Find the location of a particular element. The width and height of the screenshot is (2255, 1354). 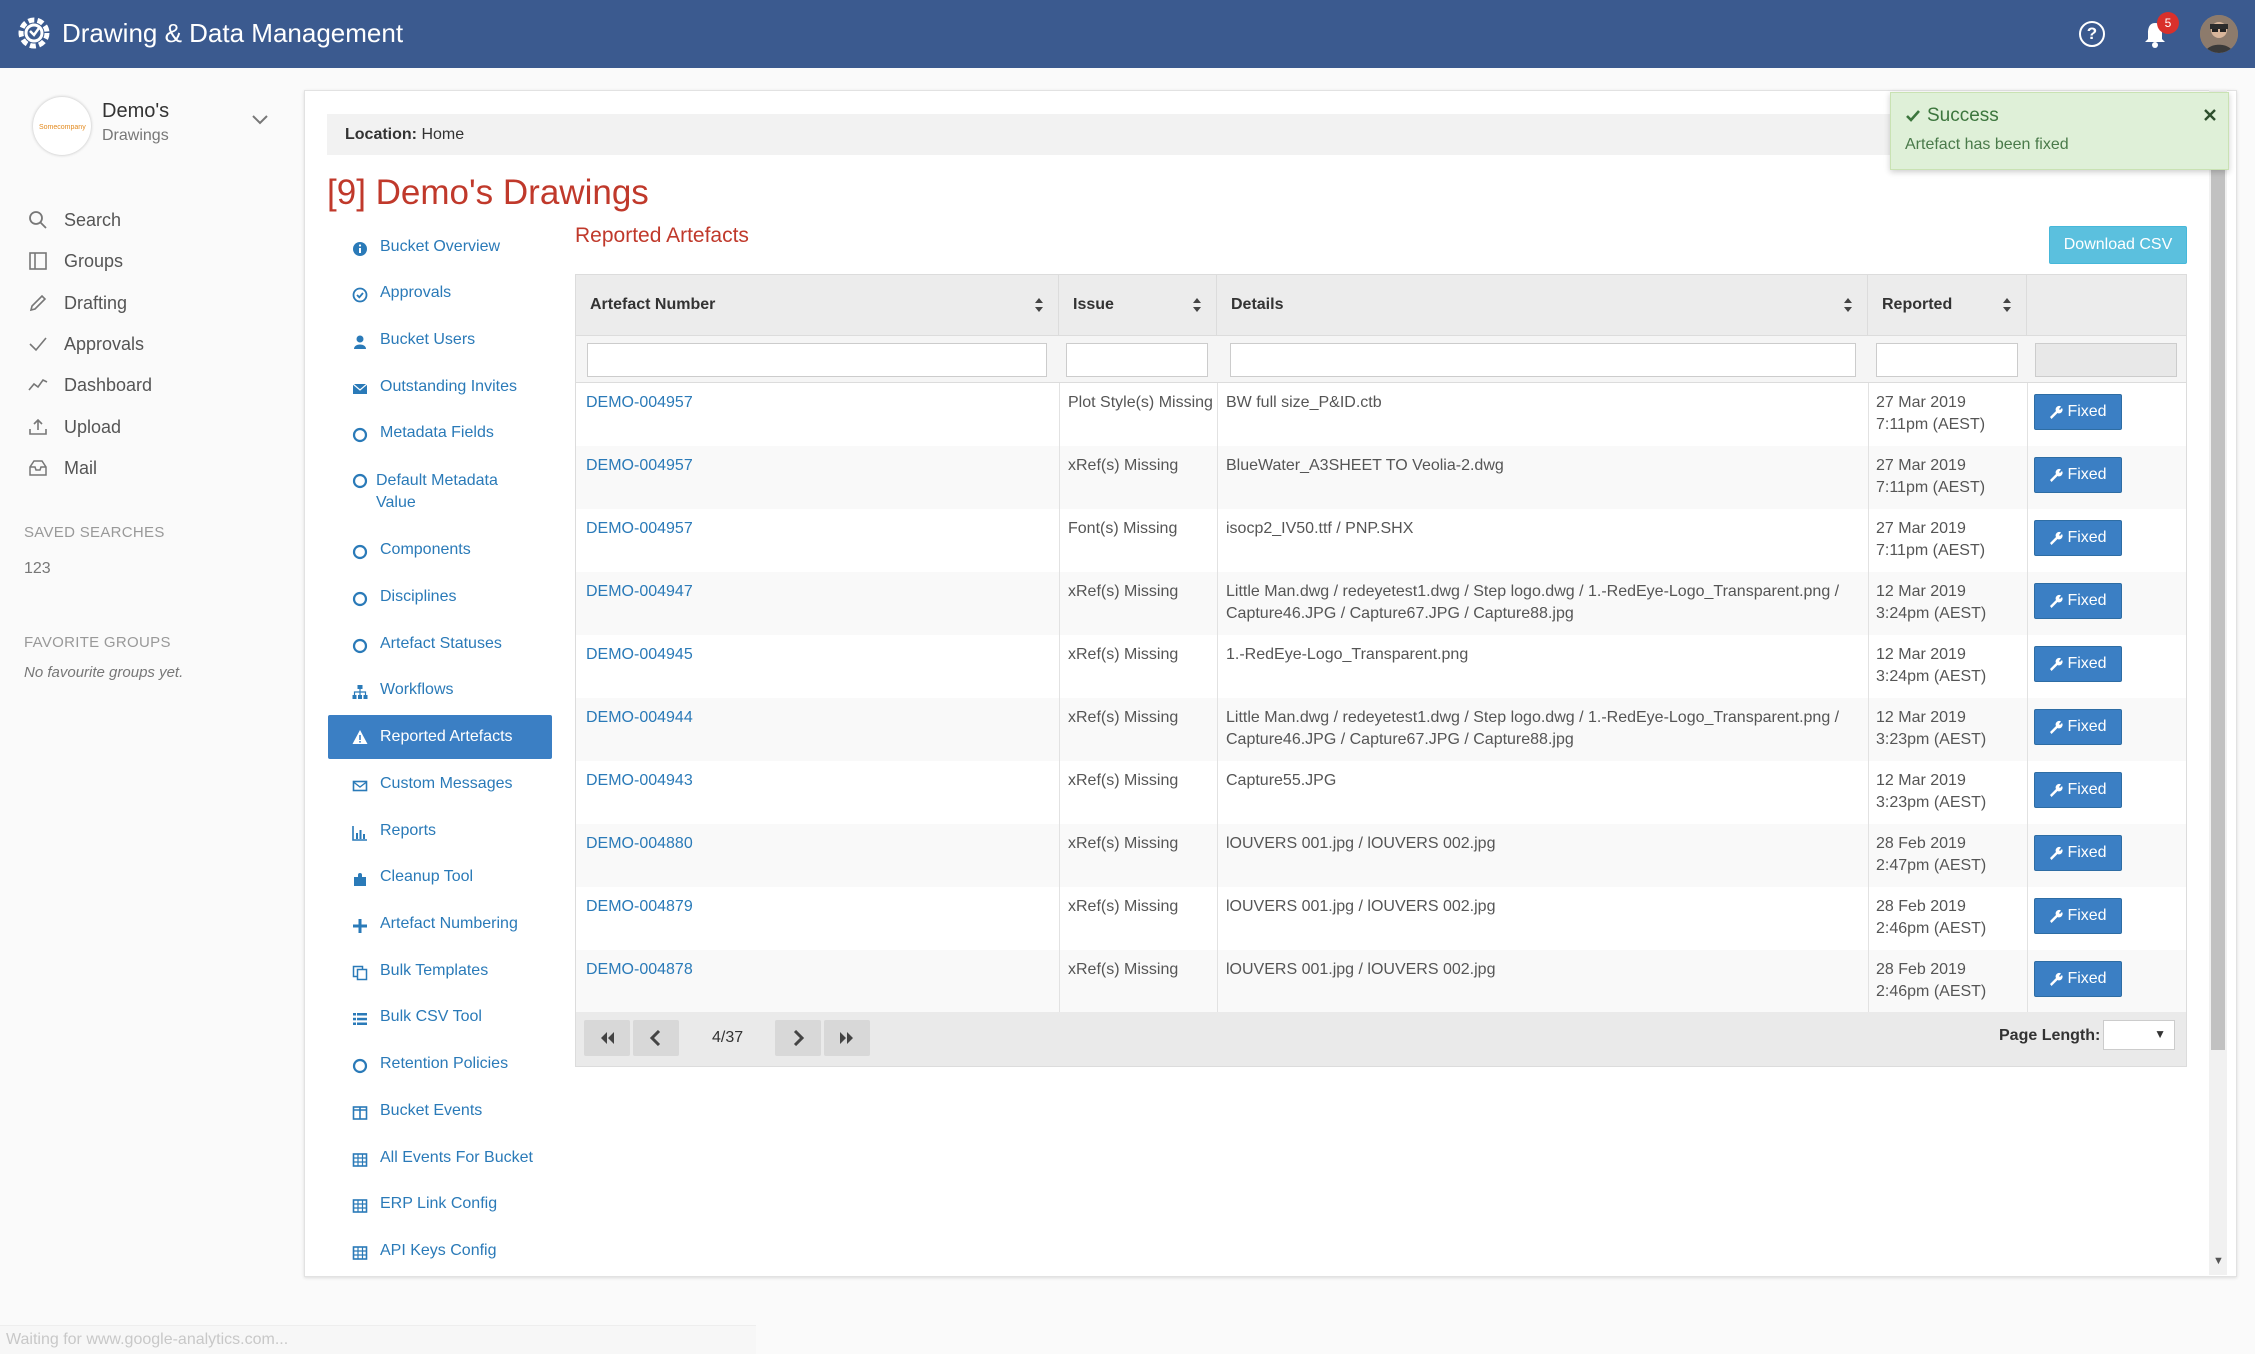

wrench-icon is located at coordinates (2056, 853).